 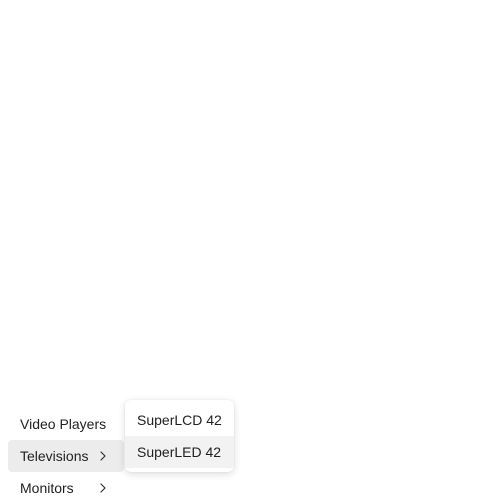 I want to click on menu-item-label: Televisions, so click(x=54, y=456).